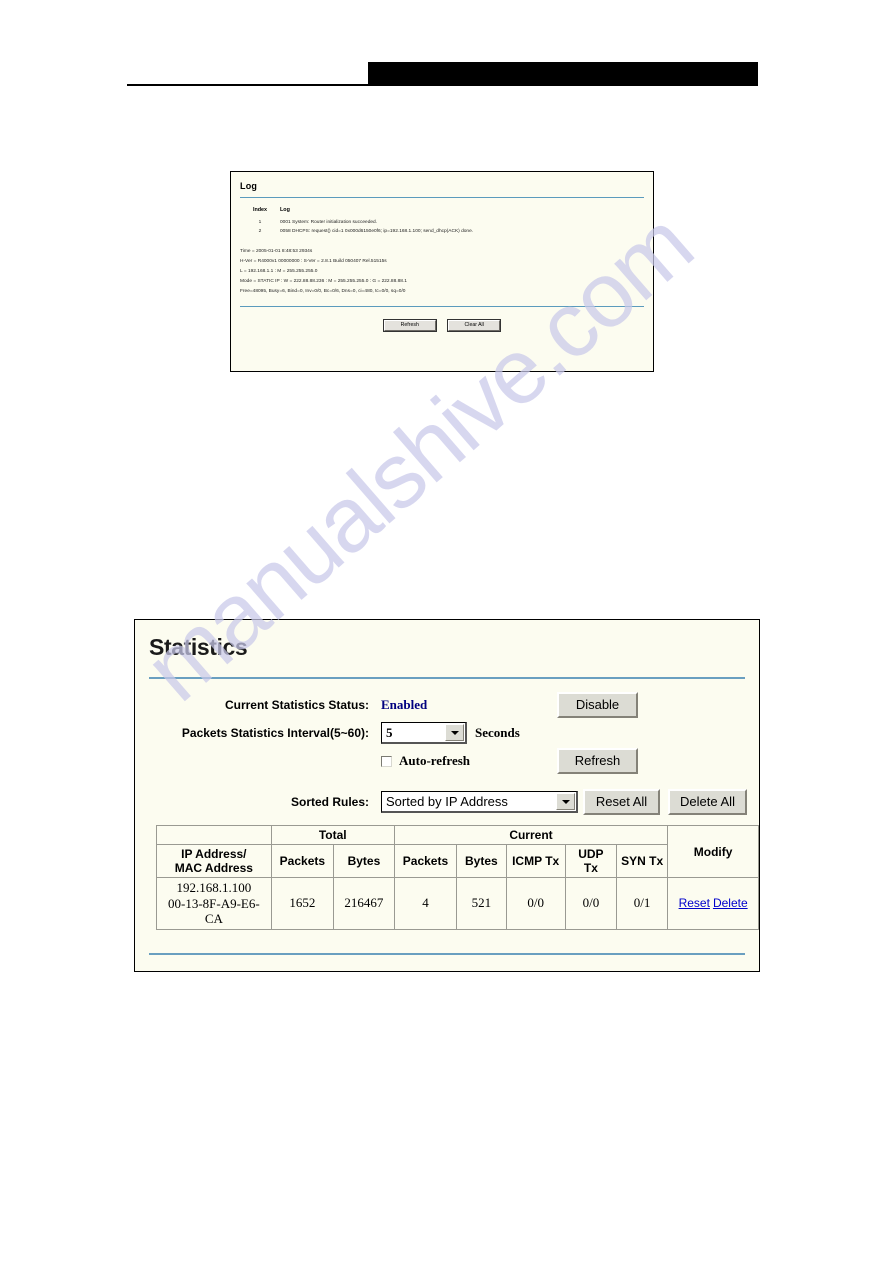 This screenshot has height=1263, width=893. I want to click on row-reset-link: Reset, so click(694, 903).